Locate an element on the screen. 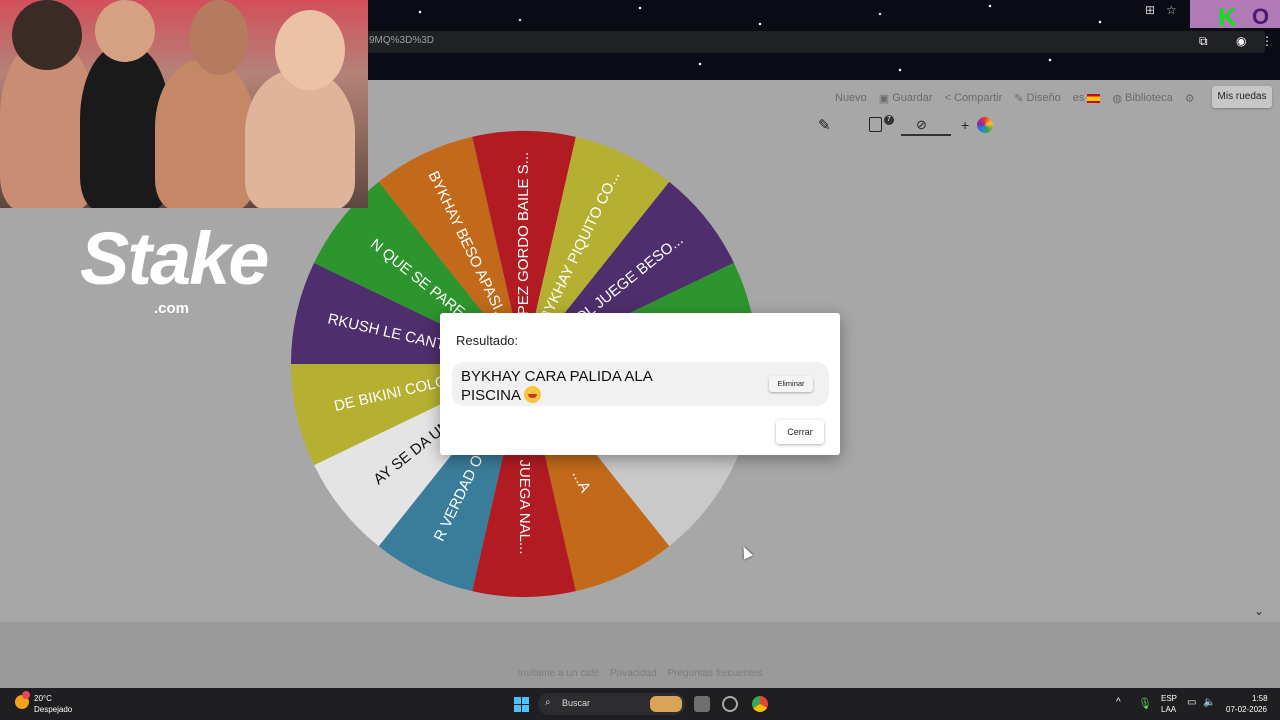 The height and width of the screenshot is (720, 1280). address-bar: 9MQ%3D%3D is located at coordinates (812, 42).